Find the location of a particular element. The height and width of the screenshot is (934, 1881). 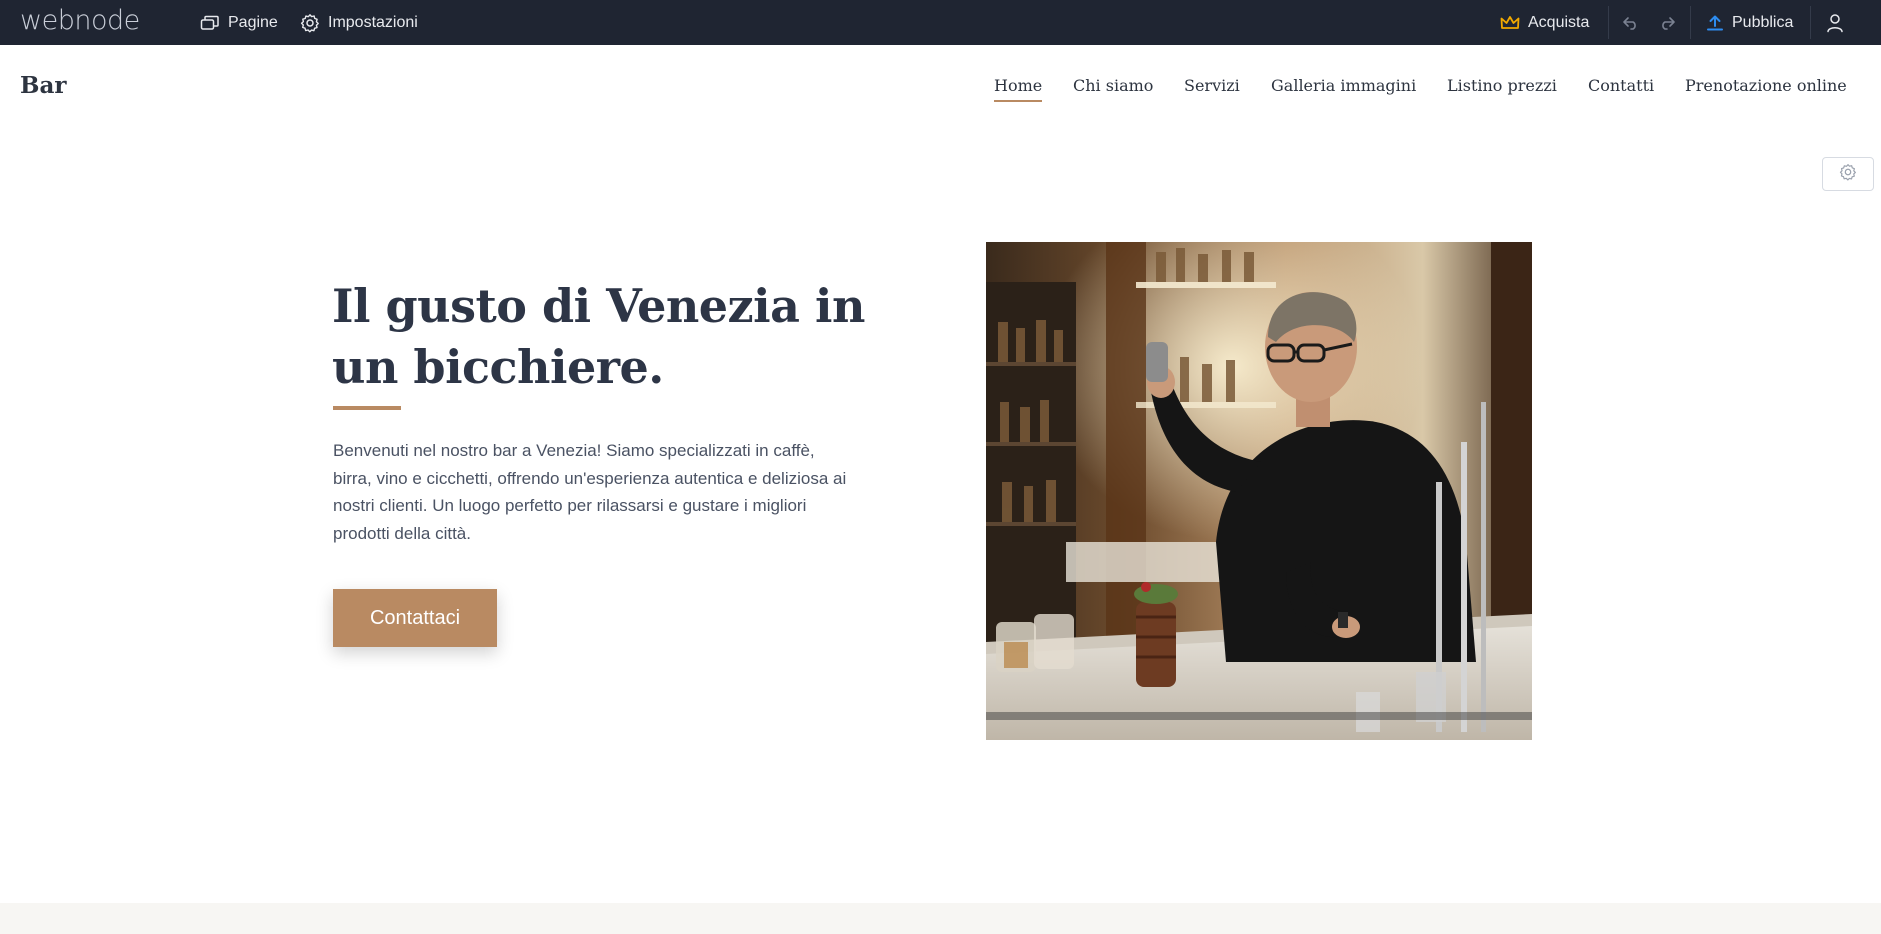

next-section-strip is located at coordinates (940, 918).